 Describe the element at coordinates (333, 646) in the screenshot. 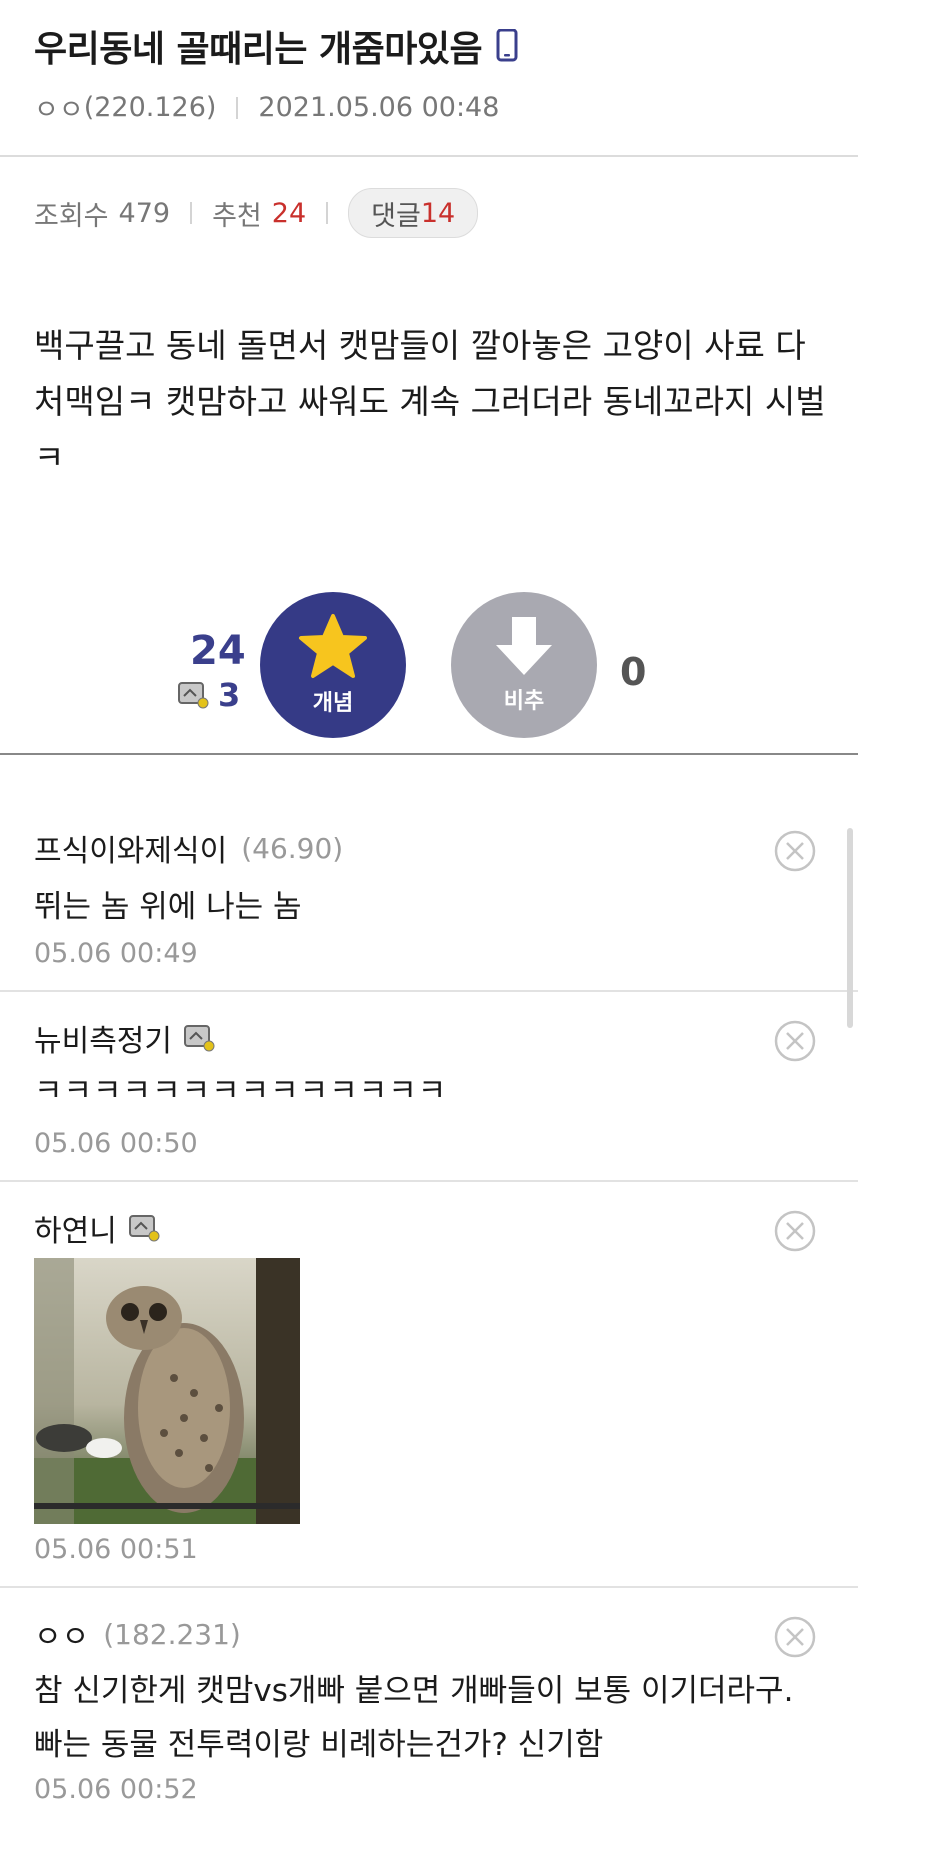

I see `star-icon` at that location.